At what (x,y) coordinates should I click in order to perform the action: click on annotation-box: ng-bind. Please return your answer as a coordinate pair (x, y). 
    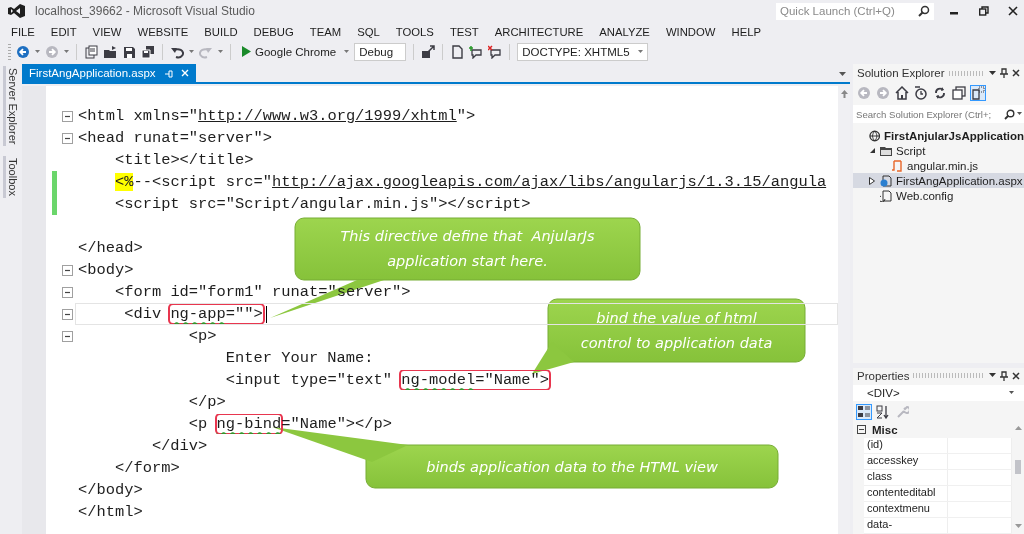
    Looking at the image, I should click on (249, 424).